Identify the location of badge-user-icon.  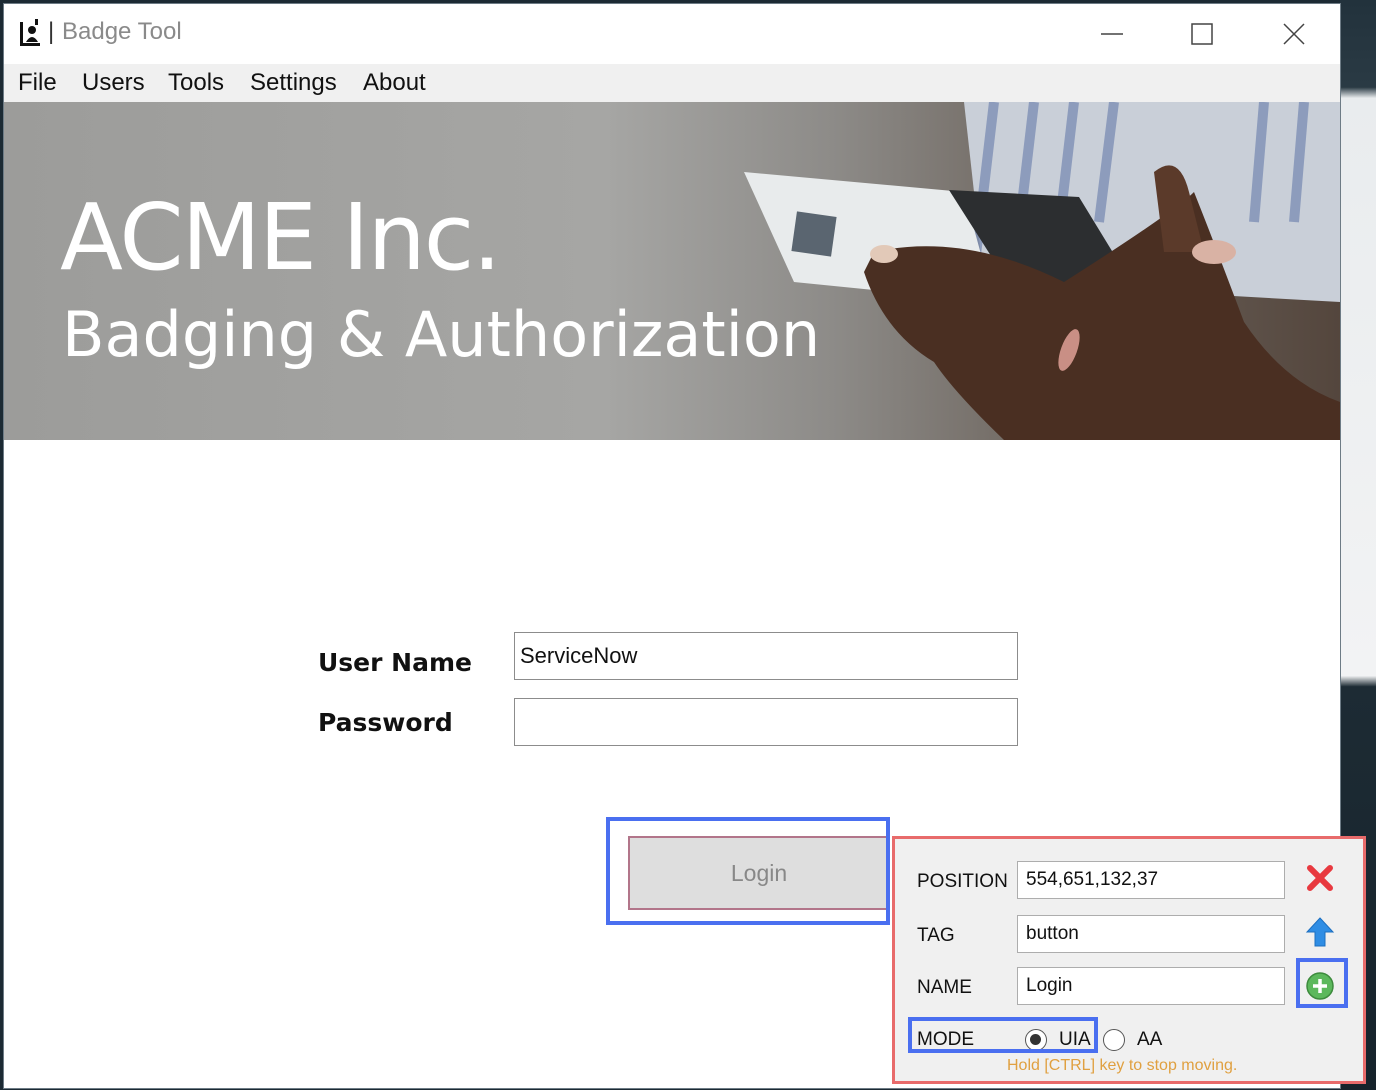
(30, 32).